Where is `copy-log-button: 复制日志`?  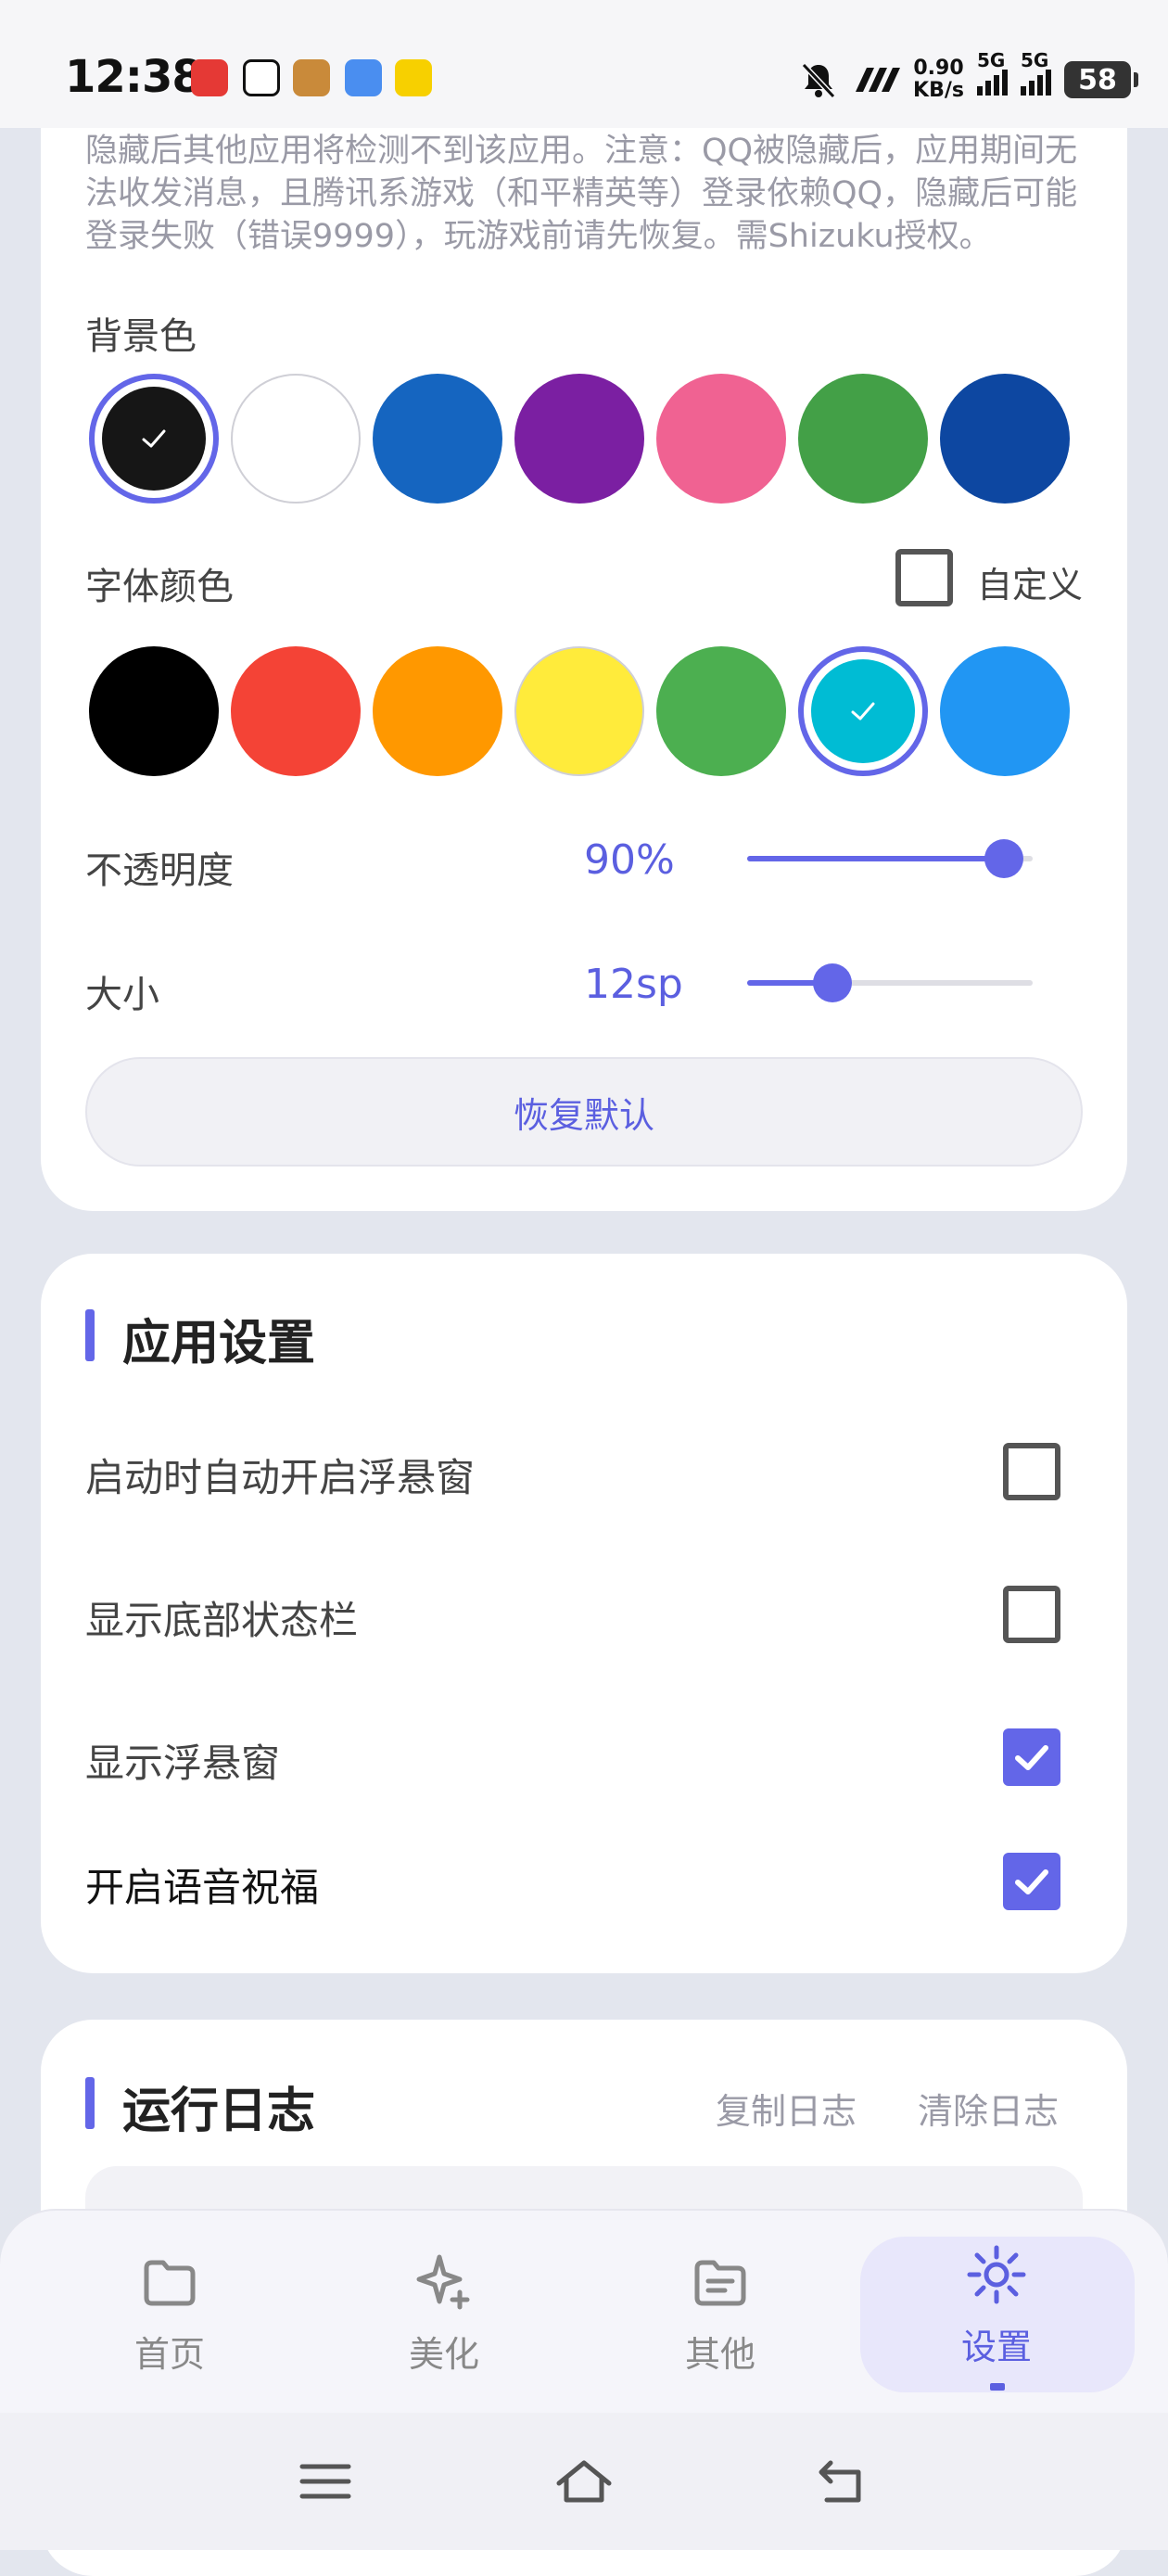 copy-log-button: 复制日志 is located at coordinates (787, 2109).